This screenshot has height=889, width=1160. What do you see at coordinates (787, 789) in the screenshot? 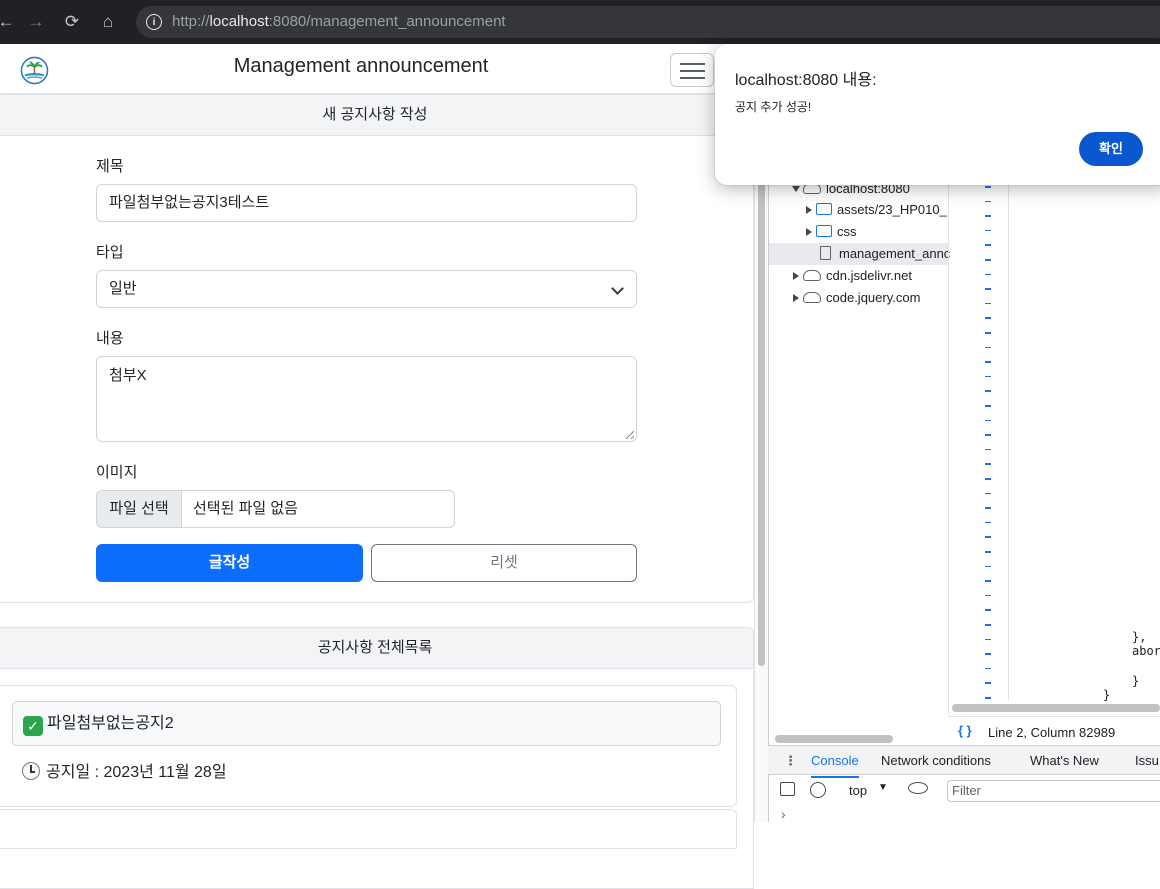
I see `sidebar-toggle-icon` at bounding box center [787, 789].